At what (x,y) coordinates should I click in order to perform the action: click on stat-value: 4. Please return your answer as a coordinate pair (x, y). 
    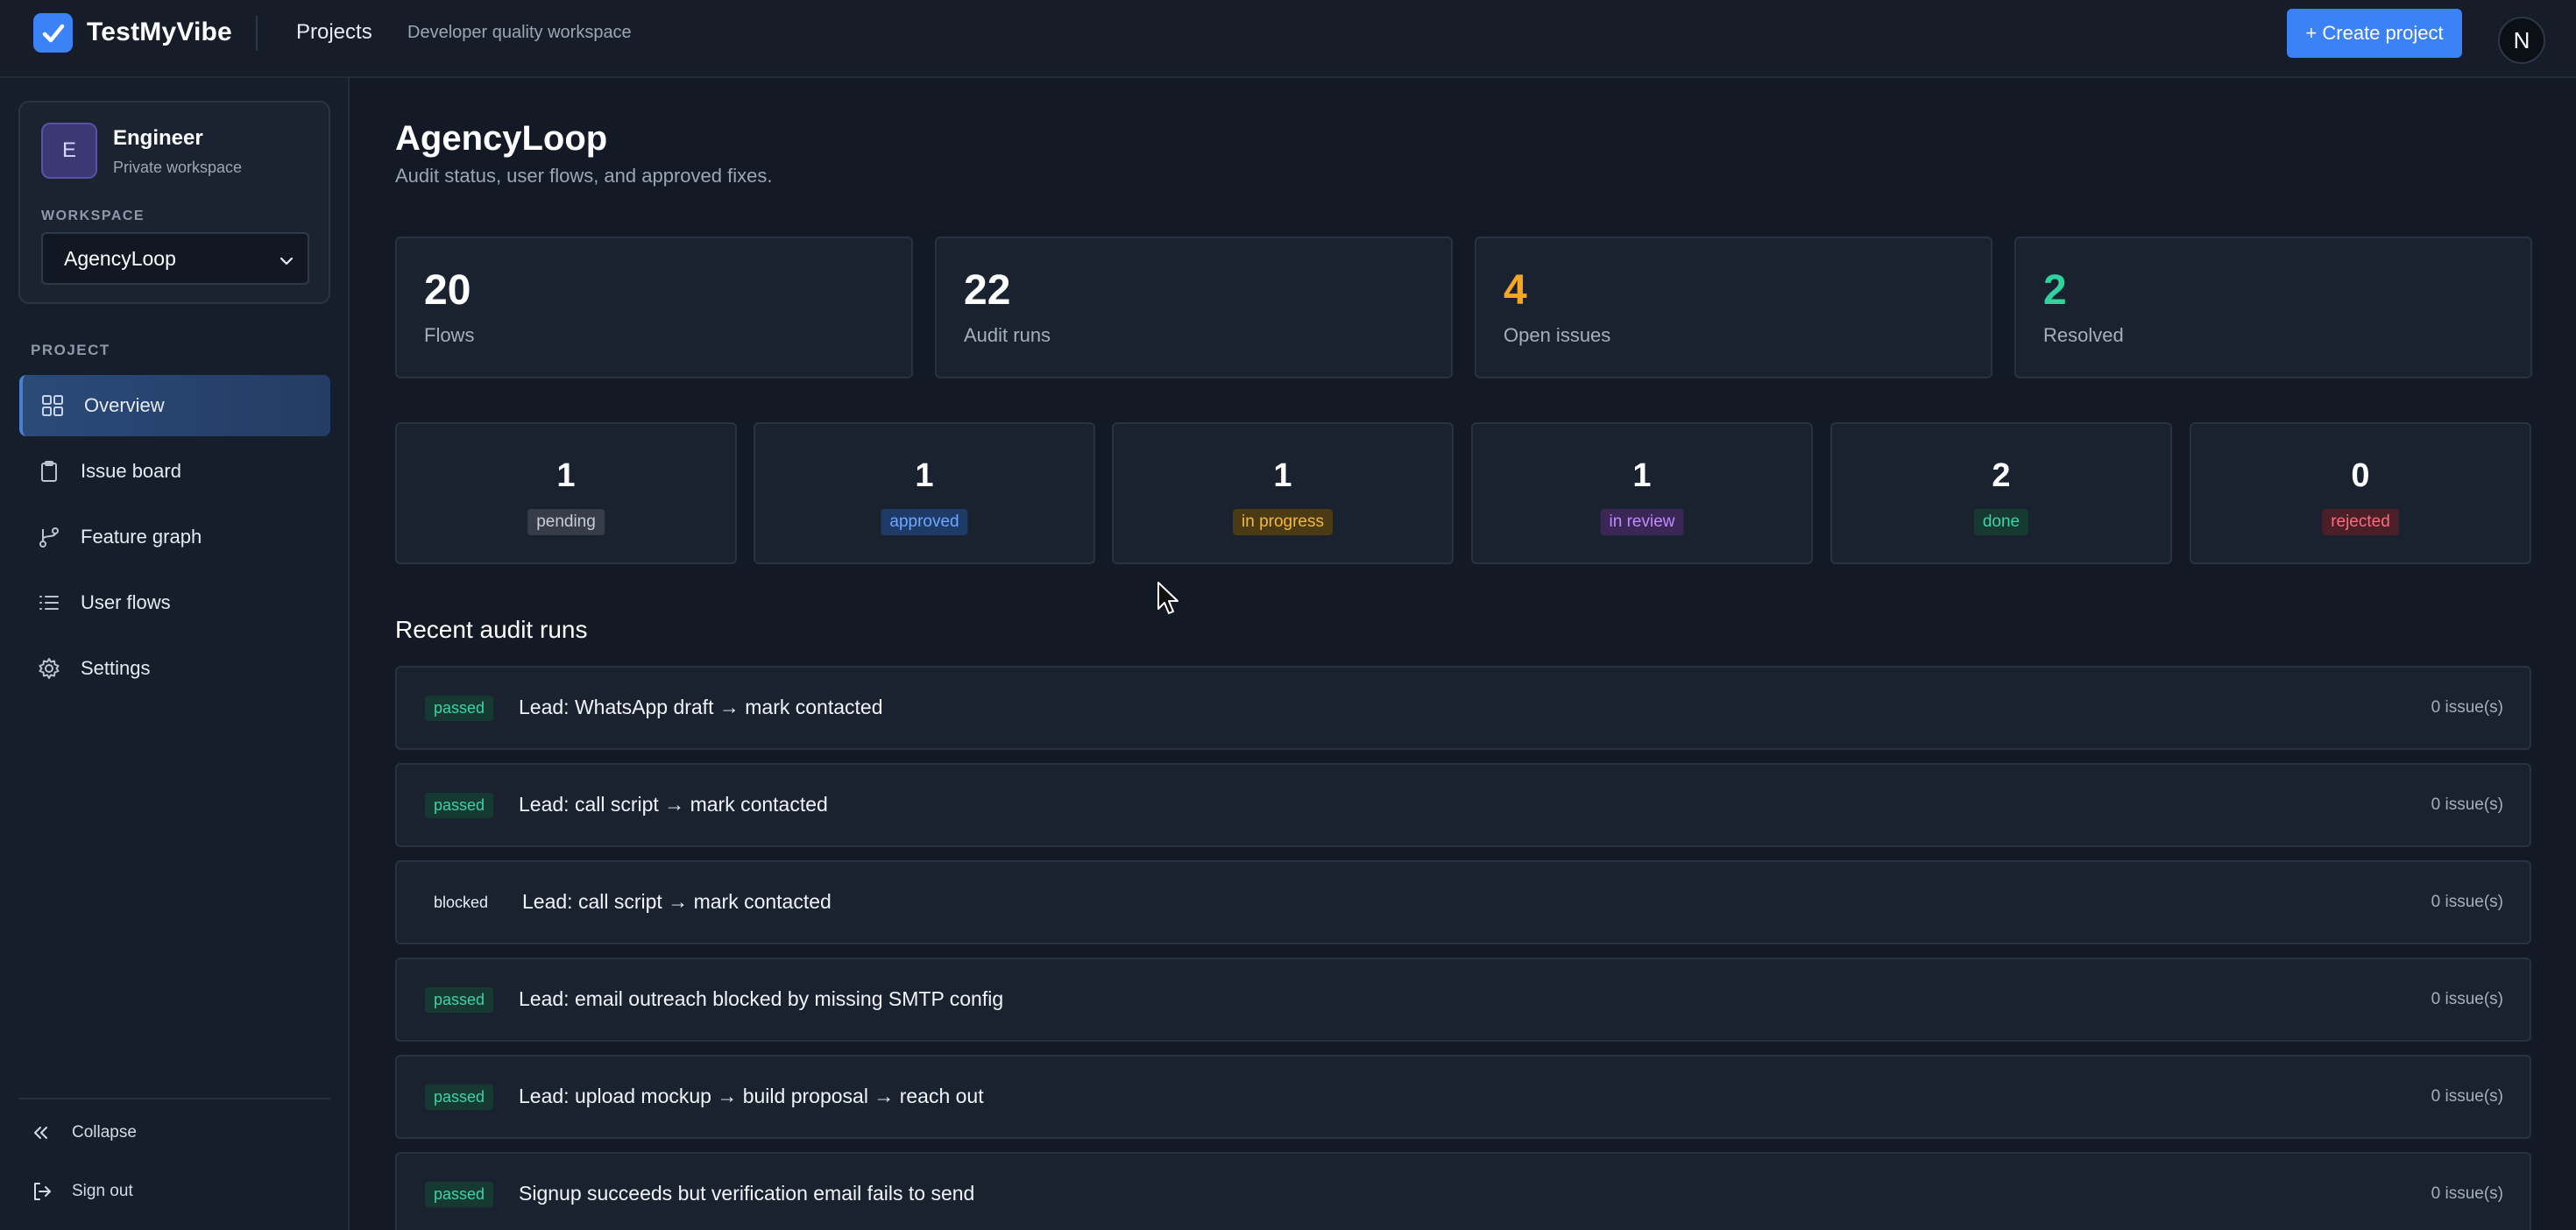
    Looking at the image, I should click on (1515, 290).